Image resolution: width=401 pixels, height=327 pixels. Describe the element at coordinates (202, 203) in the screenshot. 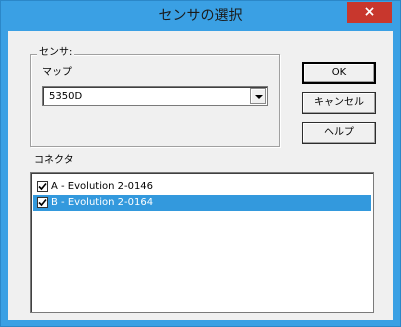

I see `list-item: B - Evolution 2-0164` at that location.